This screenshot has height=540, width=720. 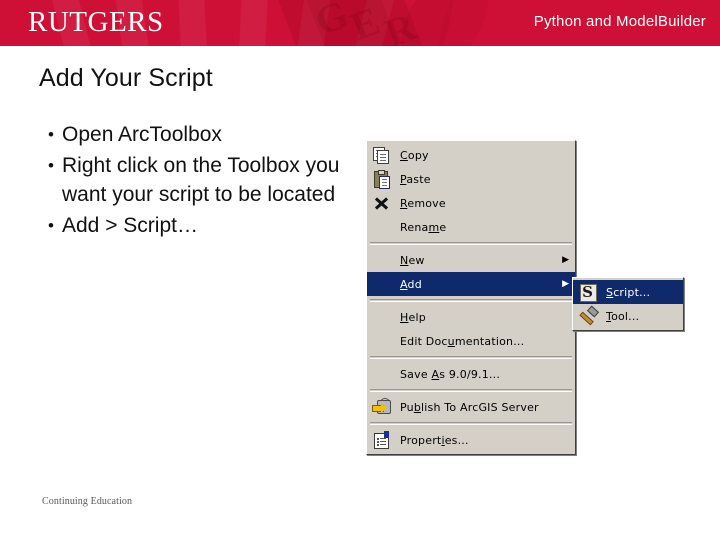 What do you see at coordinates (383, 179) in the screenshot?
I see `paste-icon` at bounding box center [383, 179].